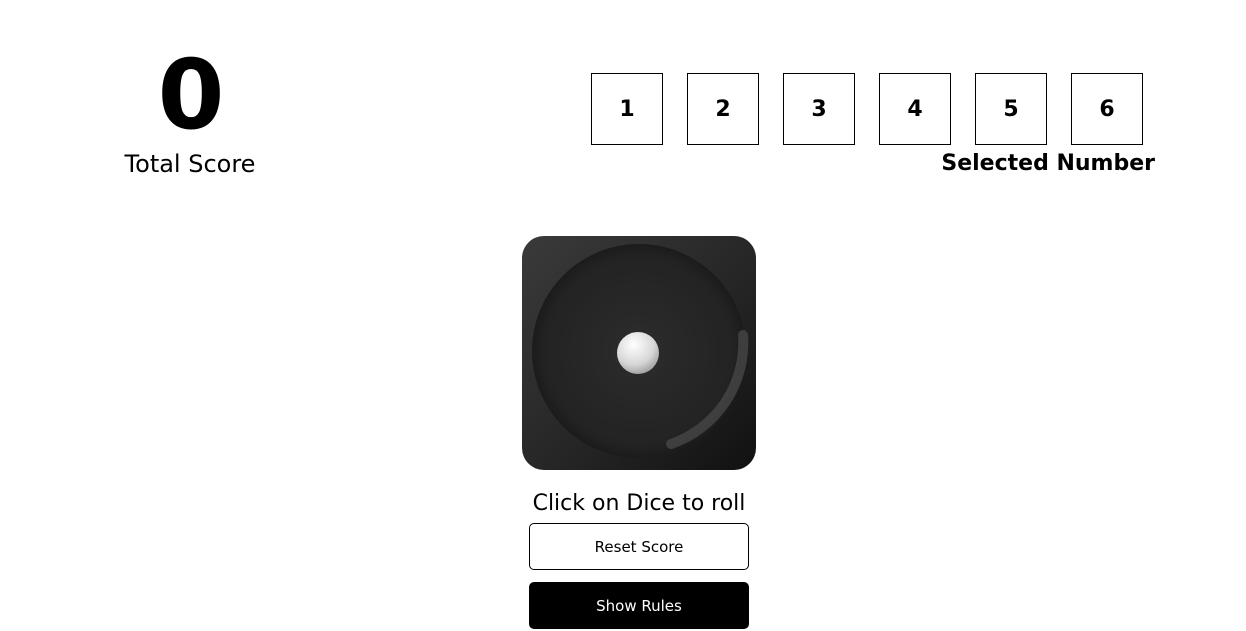 This screenshot has height=631, width=1246. I want to click on number-option-5: 5, so click(1011, 109).